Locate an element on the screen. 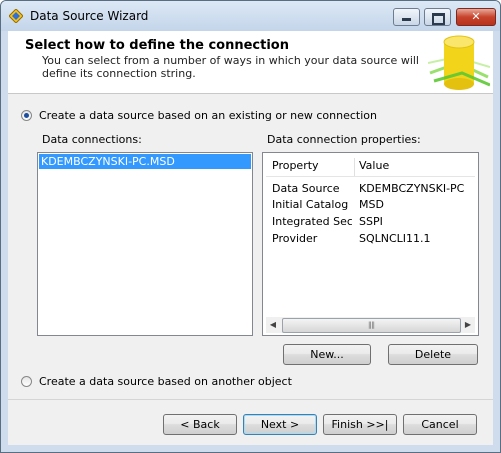 The height and width of the screenshot is (453, 501). table-row: Integrated Sec... SSPI is located at coordinates (370, 223).